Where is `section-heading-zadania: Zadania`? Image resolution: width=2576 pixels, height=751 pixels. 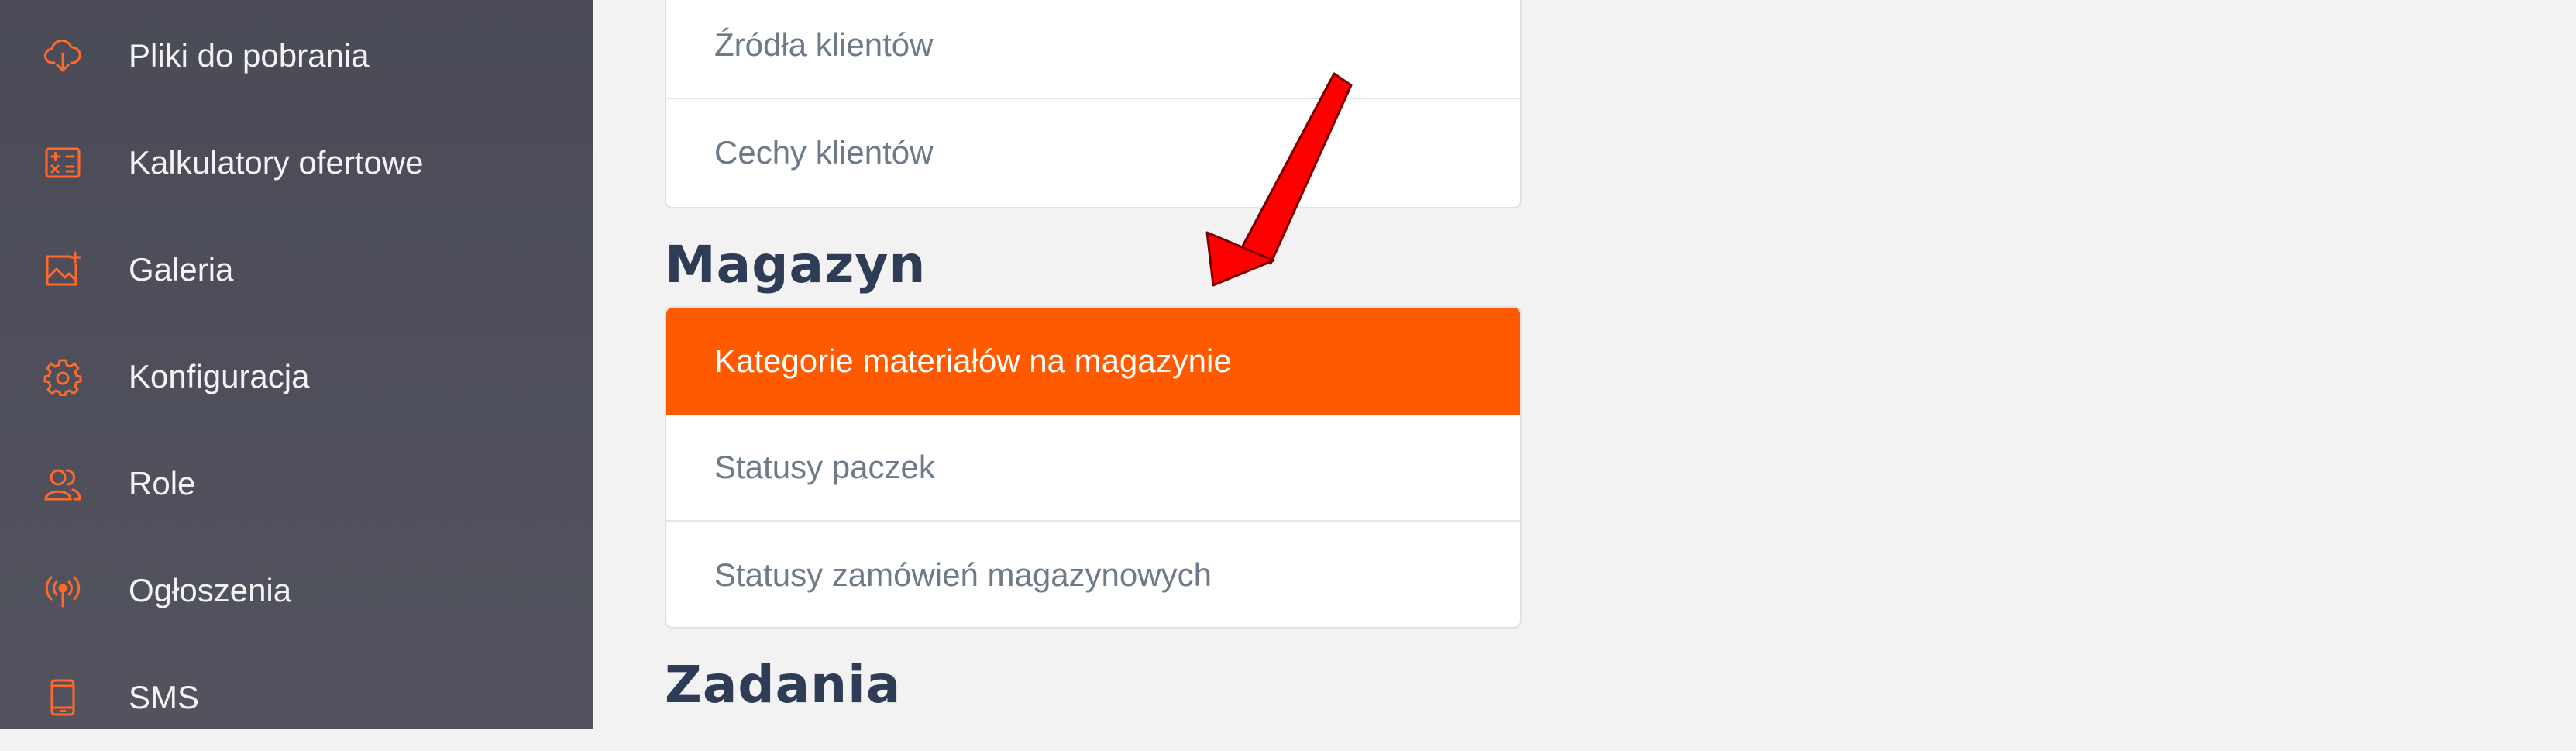 section-heading-zadania: Zadania is located at coordinates (783, 685).